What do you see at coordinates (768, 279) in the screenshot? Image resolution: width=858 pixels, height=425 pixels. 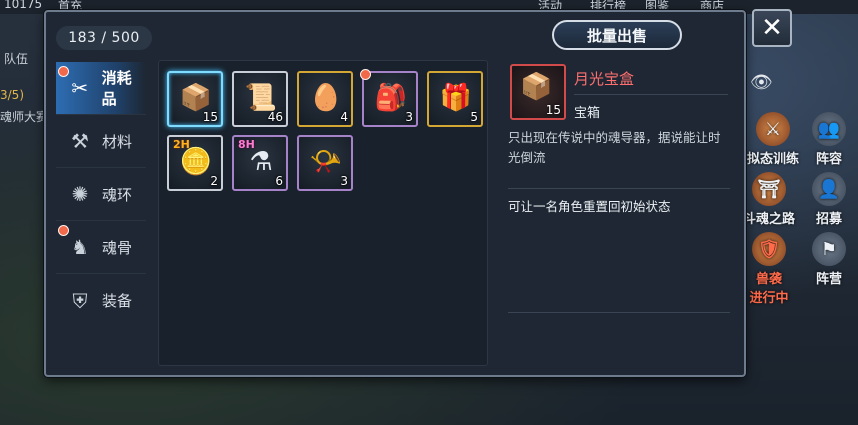 I see `beast-label: 兽袭` at bounding box center [768, 279].